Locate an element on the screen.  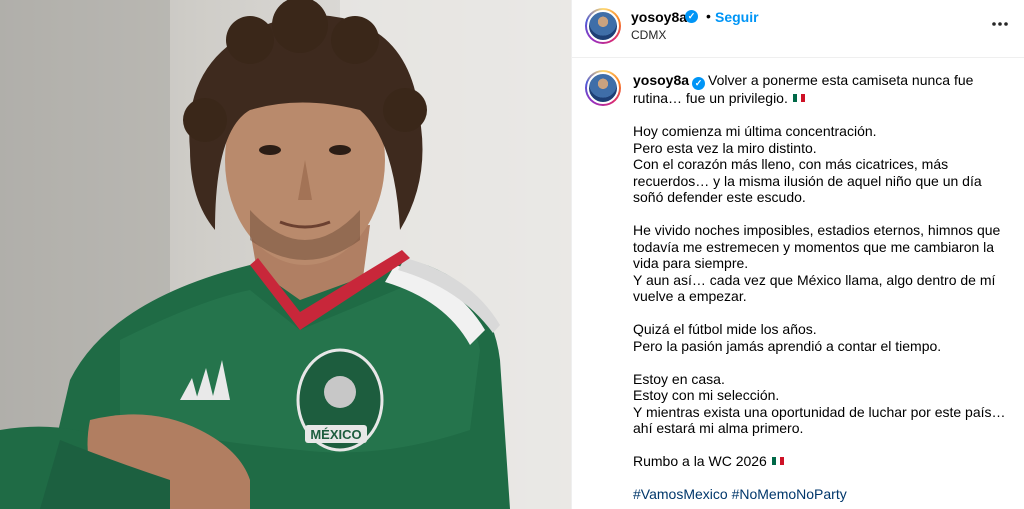
follow-button: Seguir is located at coordinates (737, 17).